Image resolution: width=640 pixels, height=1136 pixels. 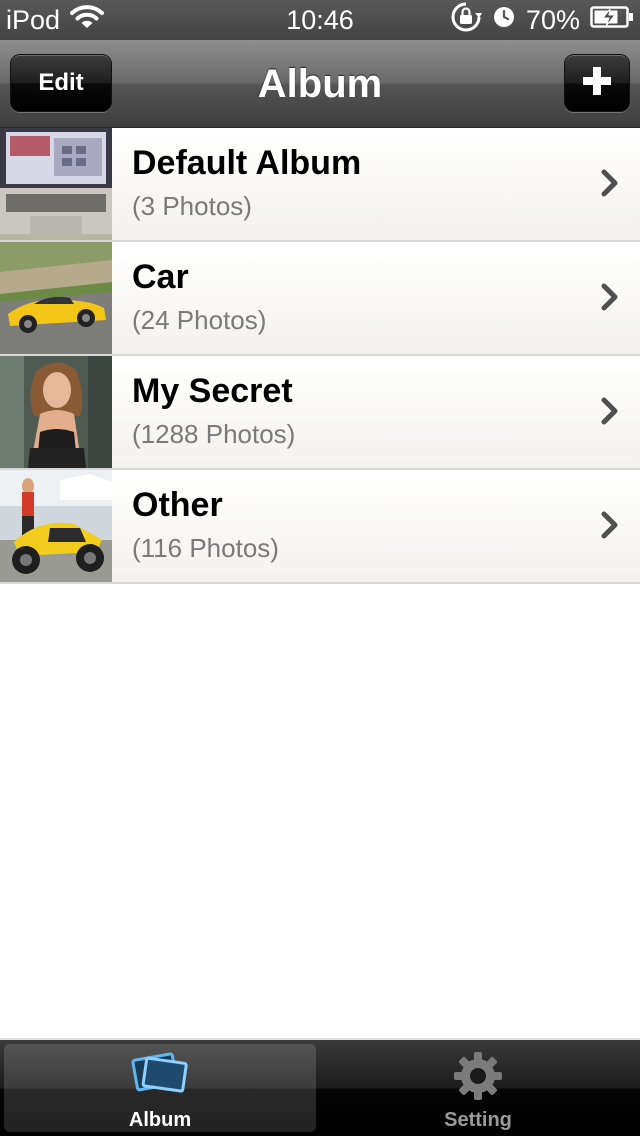 What do you see at coordinates (199, 320) in the screenshot?
I see `album-photo-count: (24 Photos)` at bounding box center [199, 320].